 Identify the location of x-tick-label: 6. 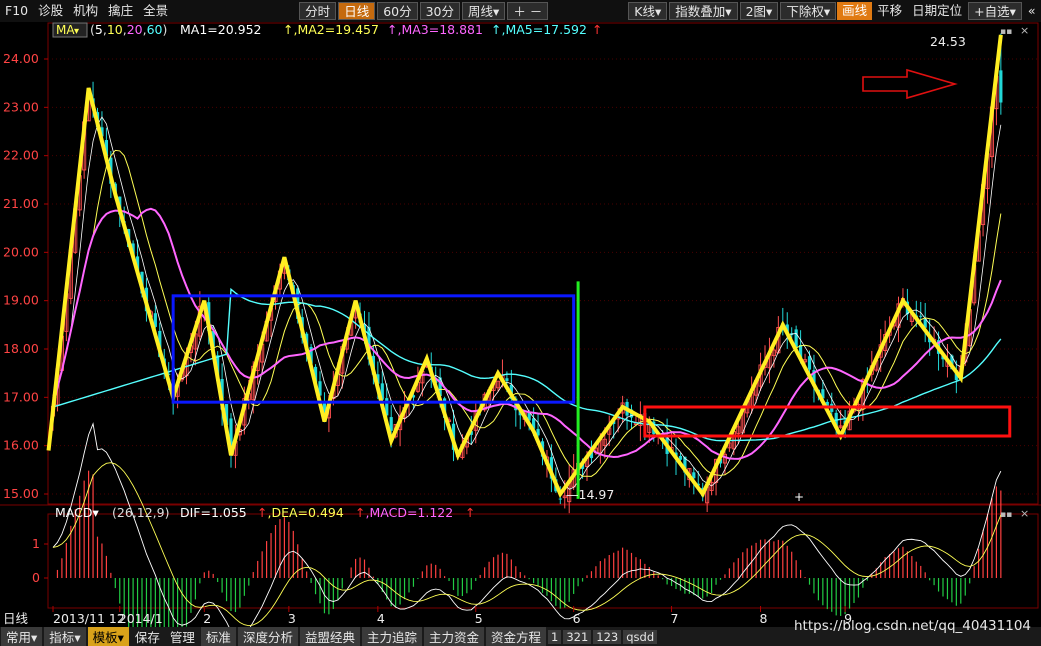
(577, 618).